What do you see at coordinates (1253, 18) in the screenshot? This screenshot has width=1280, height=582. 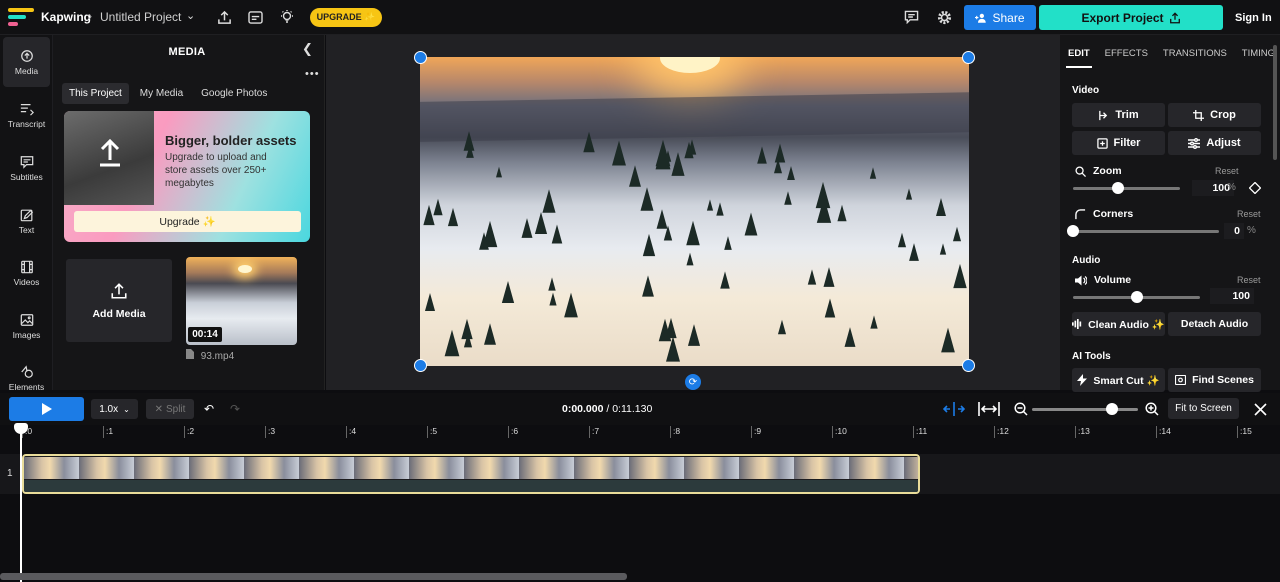 I see `sign-in-link: Sign In` at bounding box center [1253, 18].